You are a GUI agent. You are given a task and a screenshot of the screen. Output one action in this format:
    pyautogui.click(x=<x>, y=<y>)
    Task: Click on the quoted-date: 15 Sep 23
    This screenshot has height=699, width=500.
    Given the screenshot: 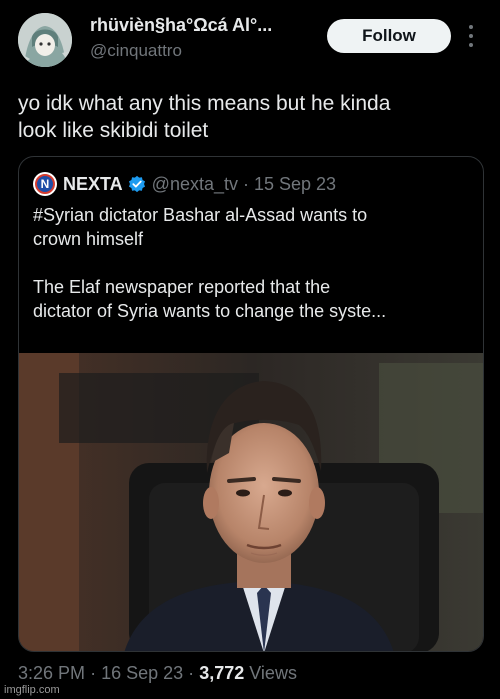 What is the action you would take?
    pyautogui.click(x=295, y=184)
    